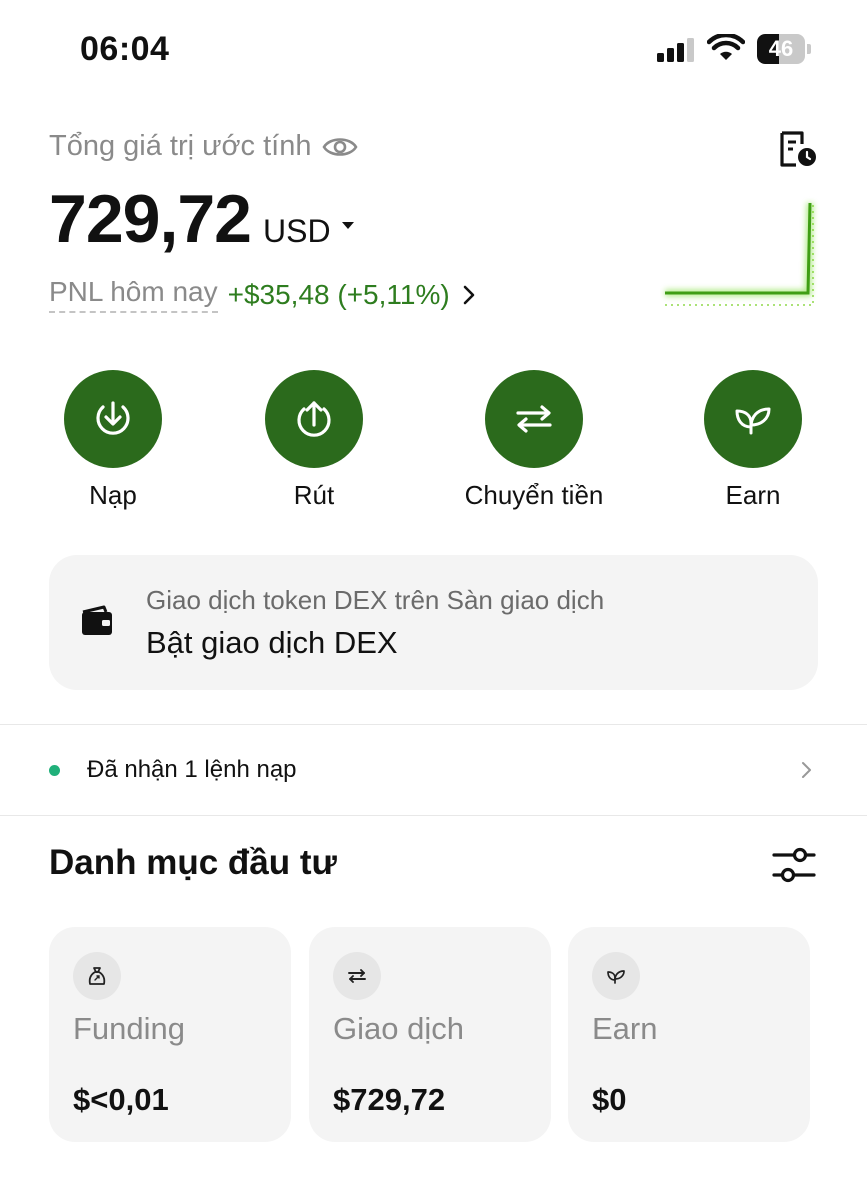 Image resolution: width=867 pixels, height=1200 pixels. I want to click on status-time: 06:04, so click(125, 49).